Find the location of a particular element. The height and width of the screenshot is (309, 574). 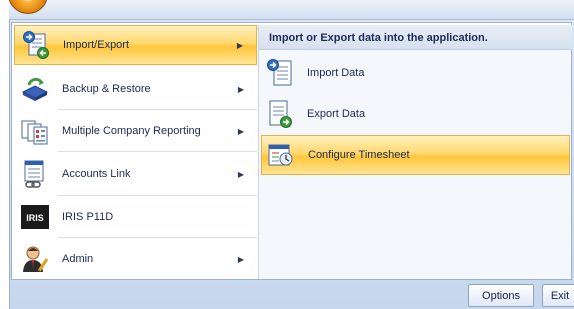

iris-logo-icon: IRIS is located at coordinates (35, 217).